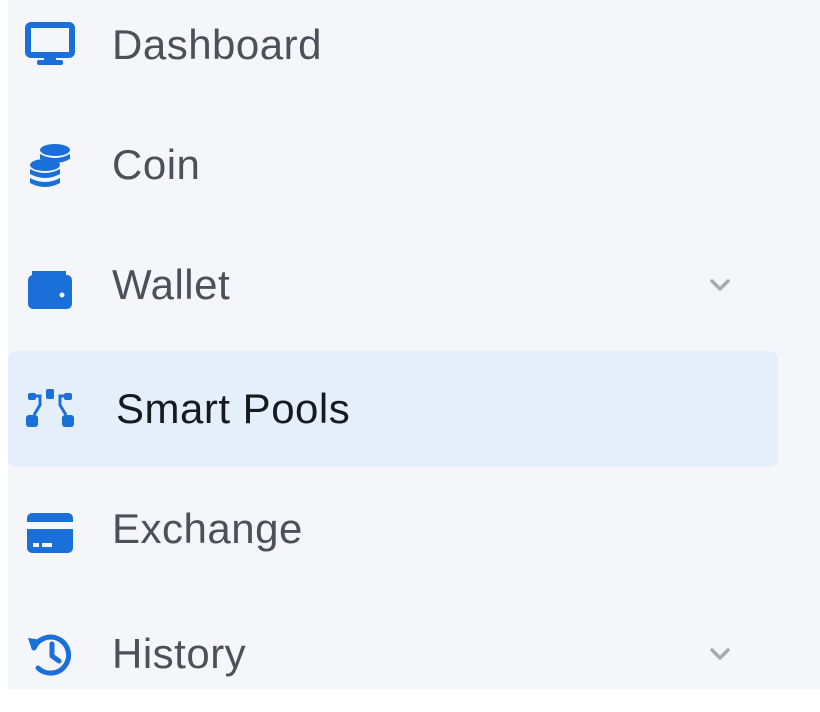 The image size is (820, 712). Describe the element at coordinates (50, 45) in the screenshot. I see `desktop-icon` at that location.